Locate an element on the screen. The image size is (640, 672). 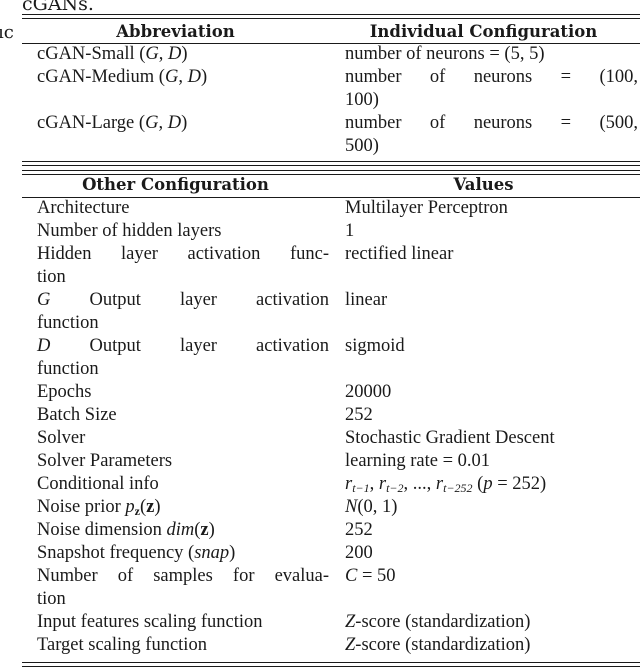
table-row: Noise prior pz(z) N(0, 1) is located at coordinates (331, 507).